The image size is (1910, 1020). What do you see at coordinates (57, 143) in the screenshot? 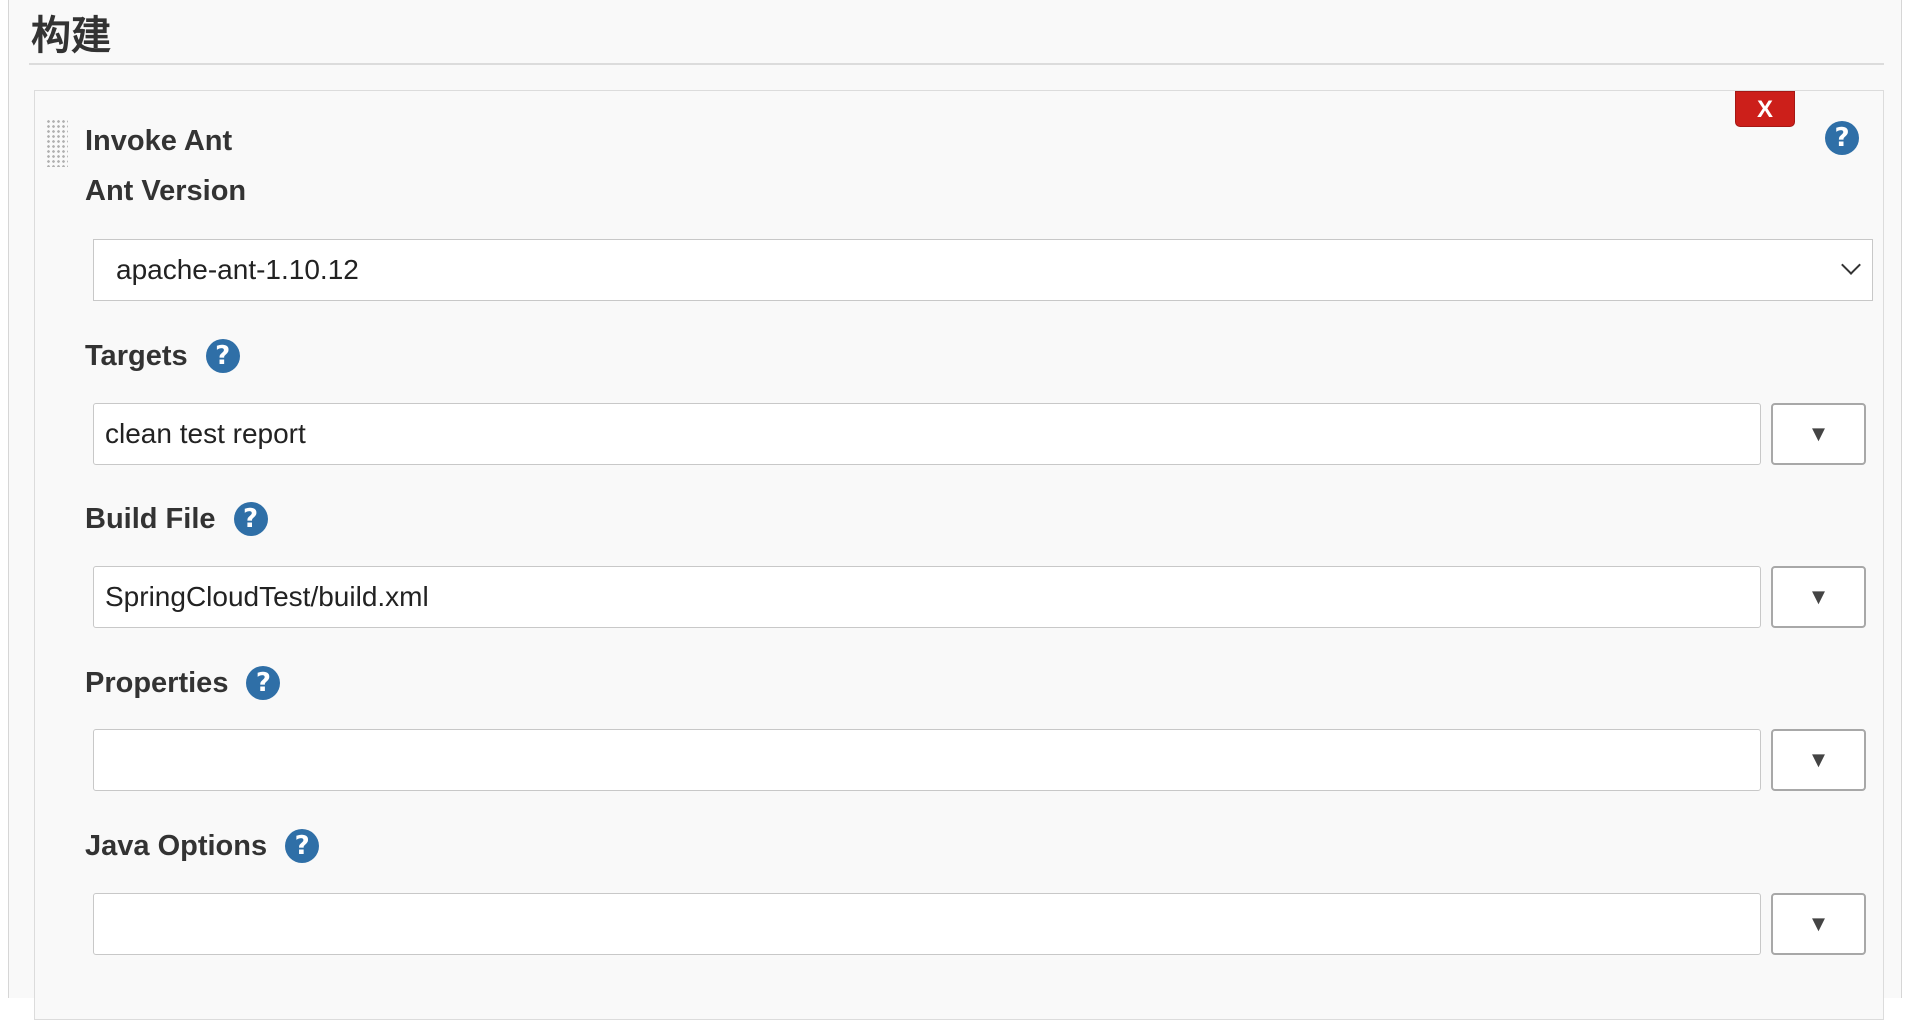
I see `drag-handle-icon` at bounding box center [57, 143].